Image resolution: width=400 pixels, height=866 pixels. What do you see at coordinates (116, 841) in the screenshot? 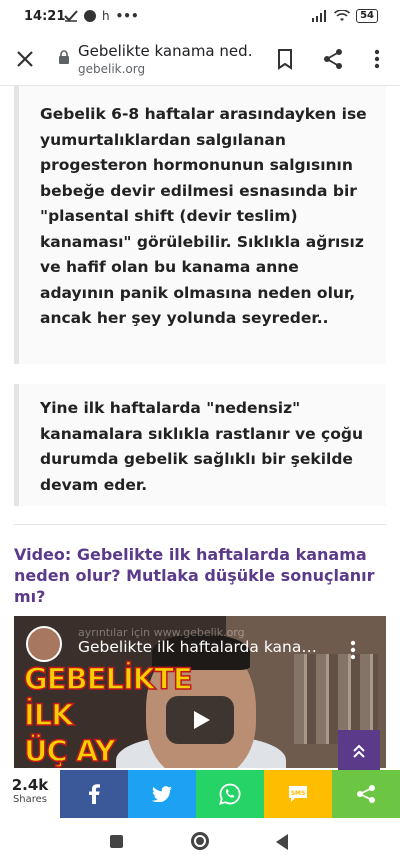
I see `recent-apps-icon` at bounding box center [116, 841].